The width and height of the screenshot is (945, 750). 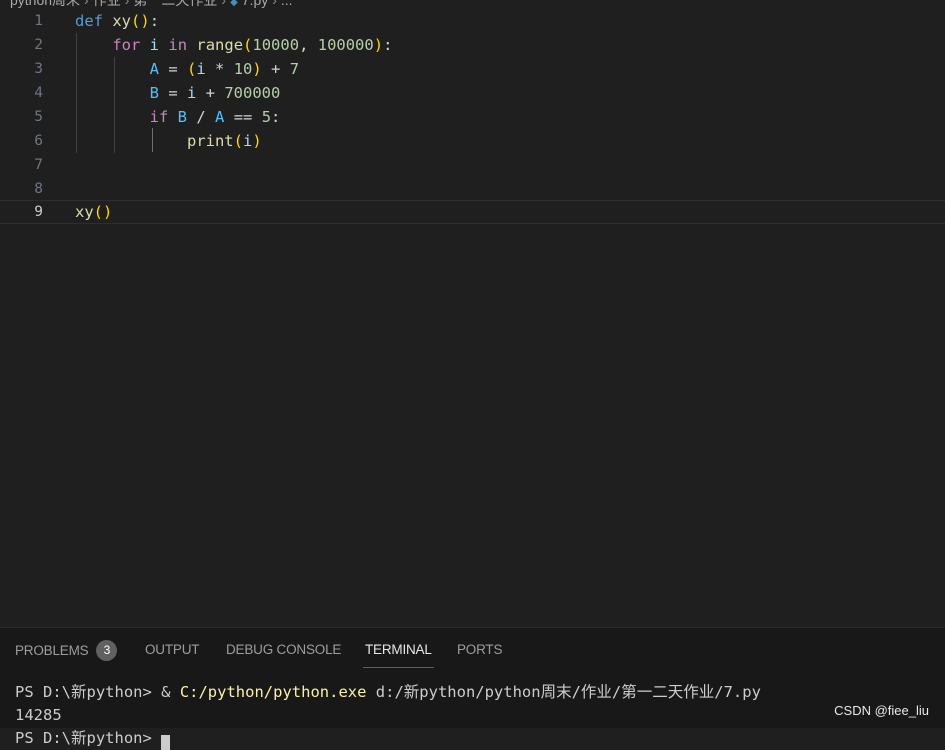 I want to click on line-number: 8, so click(x=38, y=189).